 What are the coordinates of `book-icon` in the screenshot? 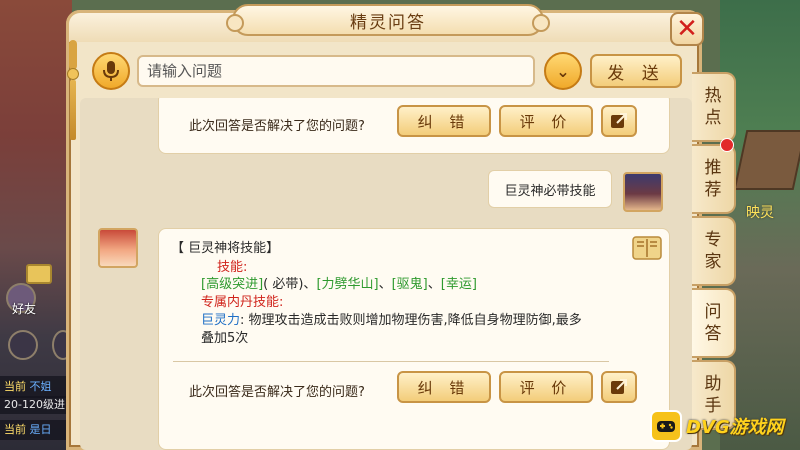 It's located at (647, 247).